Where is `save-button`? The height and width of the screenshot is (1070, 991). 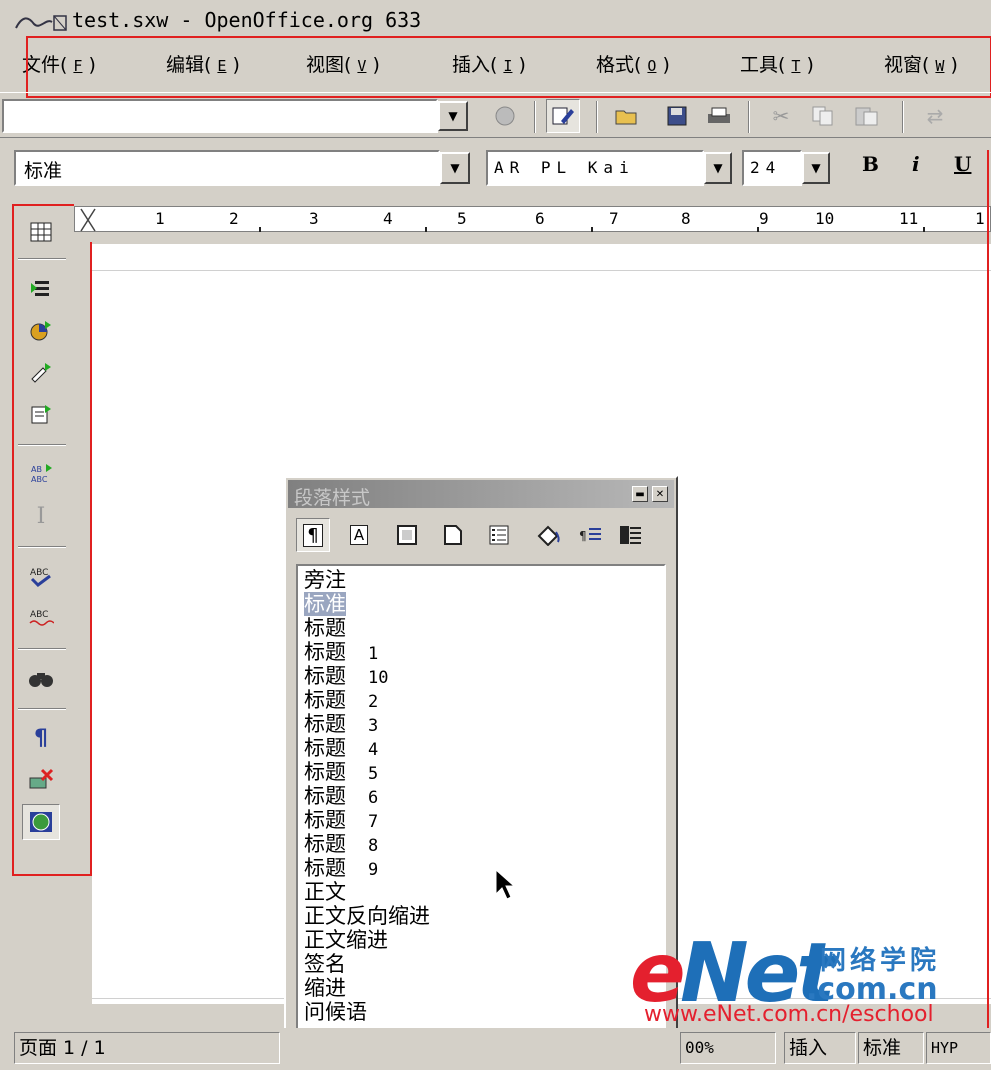
save-button is located at coordinates (677, 116).